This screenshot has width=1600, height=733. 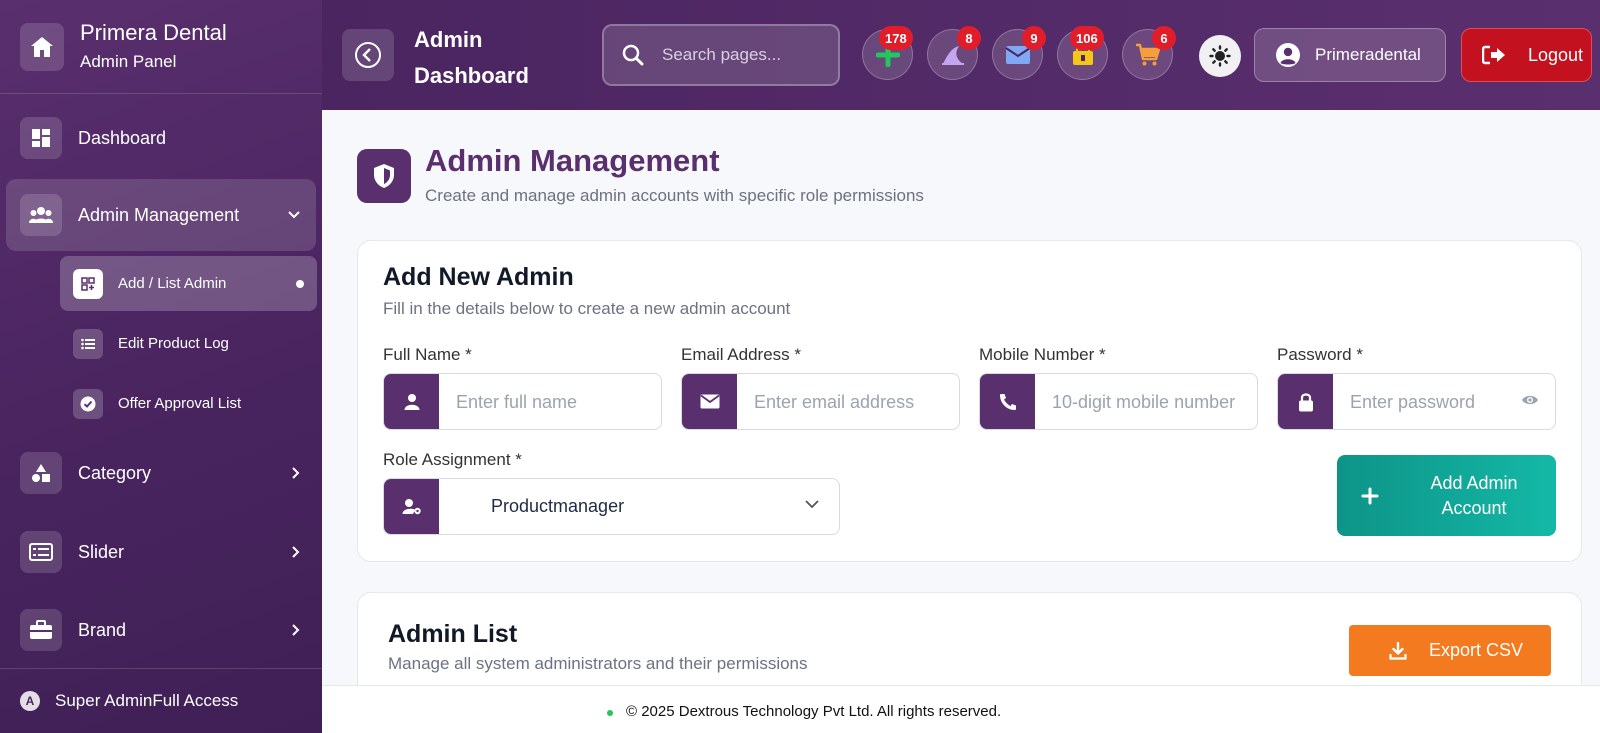 What do you see at coordinates (1494, 55) in the screenshot?
I see `logout-icon` at bounding box center [1494, 55].